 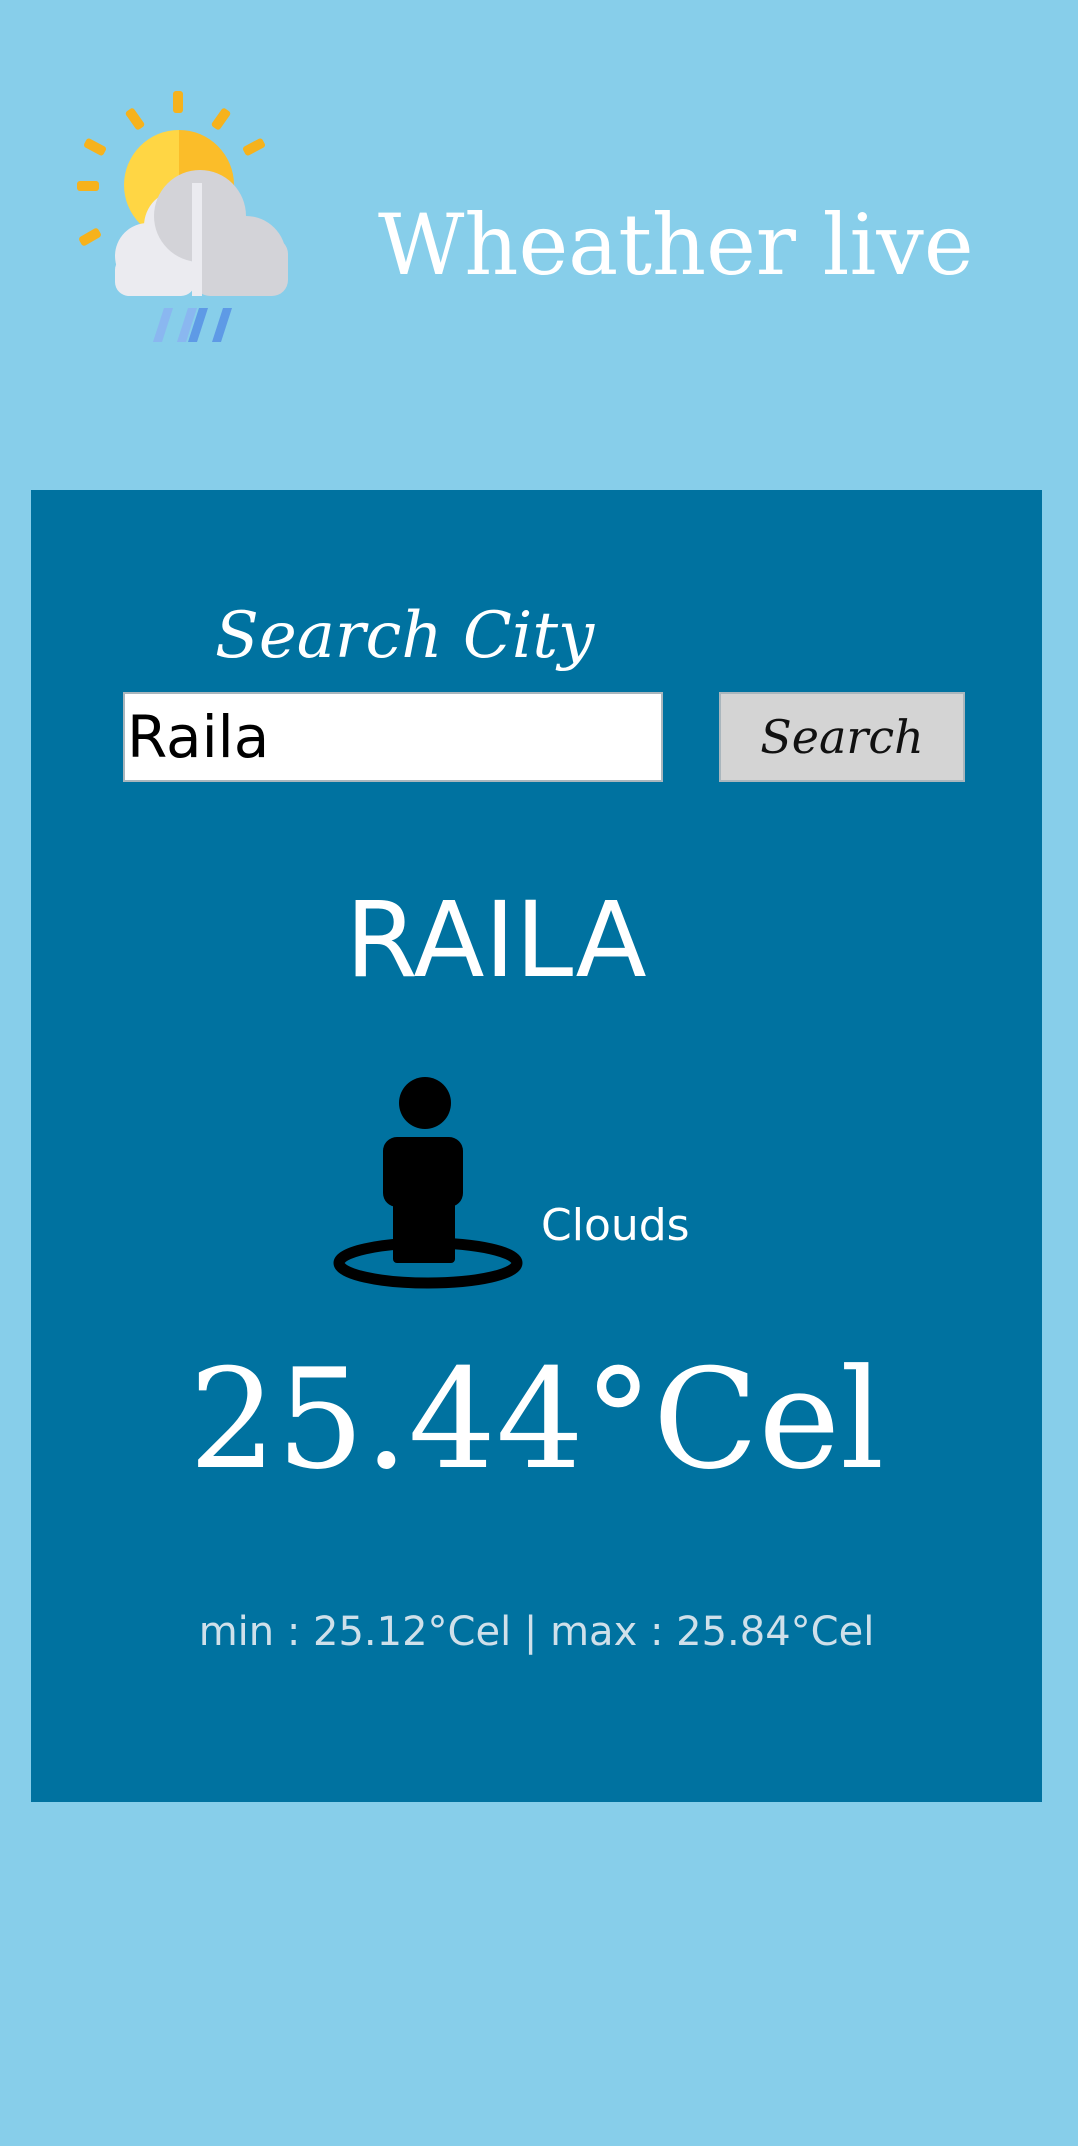 I want to click on person-location-icon, so click(x=428, y=1183).